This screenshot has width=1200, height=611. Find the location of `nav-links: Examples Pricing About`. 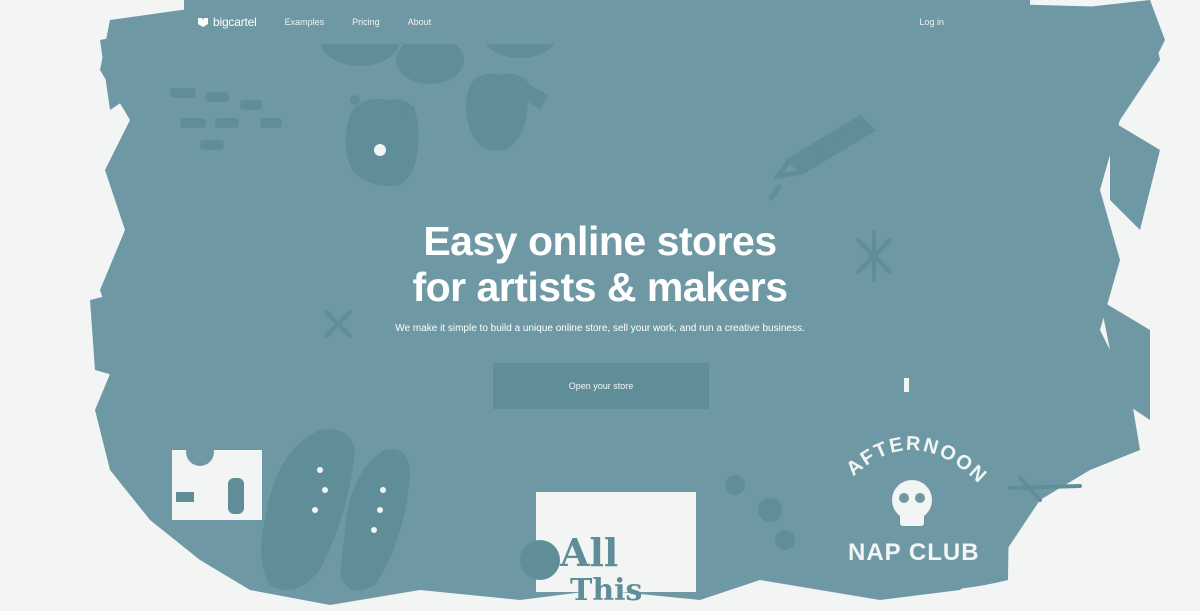

nav-links: Examples Pricing About is located at coordinates (358, 22).